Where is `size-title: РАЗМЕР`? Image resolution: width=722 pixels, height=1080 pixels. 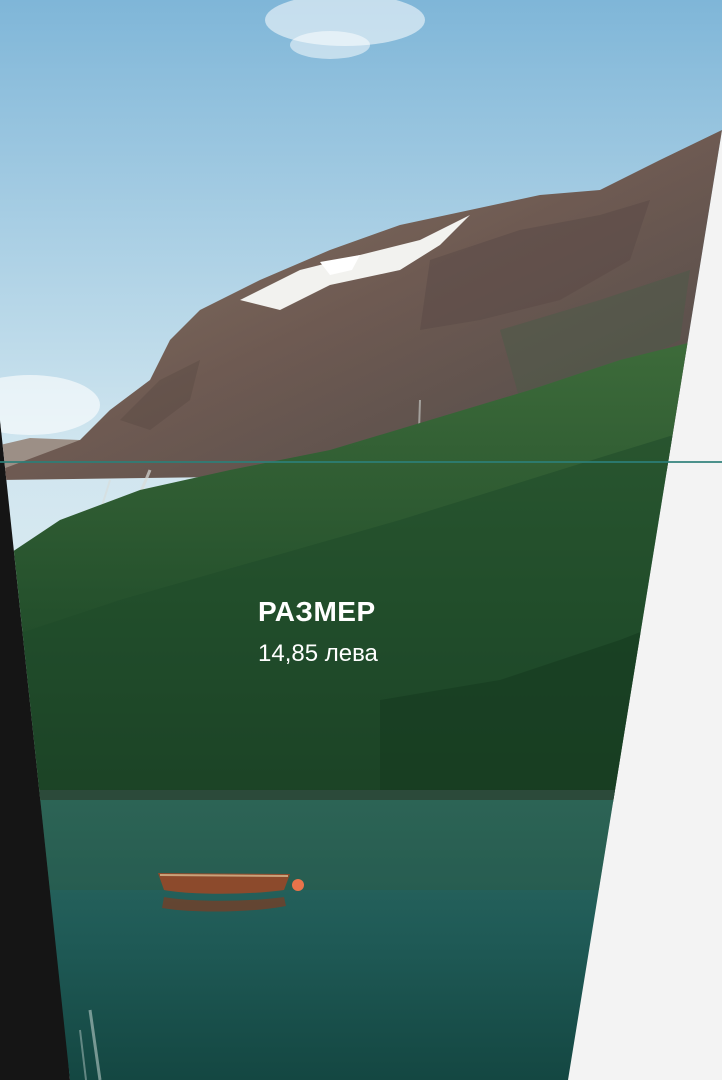
size-title: РАЗМЕР is located at coordinates (317, 611).